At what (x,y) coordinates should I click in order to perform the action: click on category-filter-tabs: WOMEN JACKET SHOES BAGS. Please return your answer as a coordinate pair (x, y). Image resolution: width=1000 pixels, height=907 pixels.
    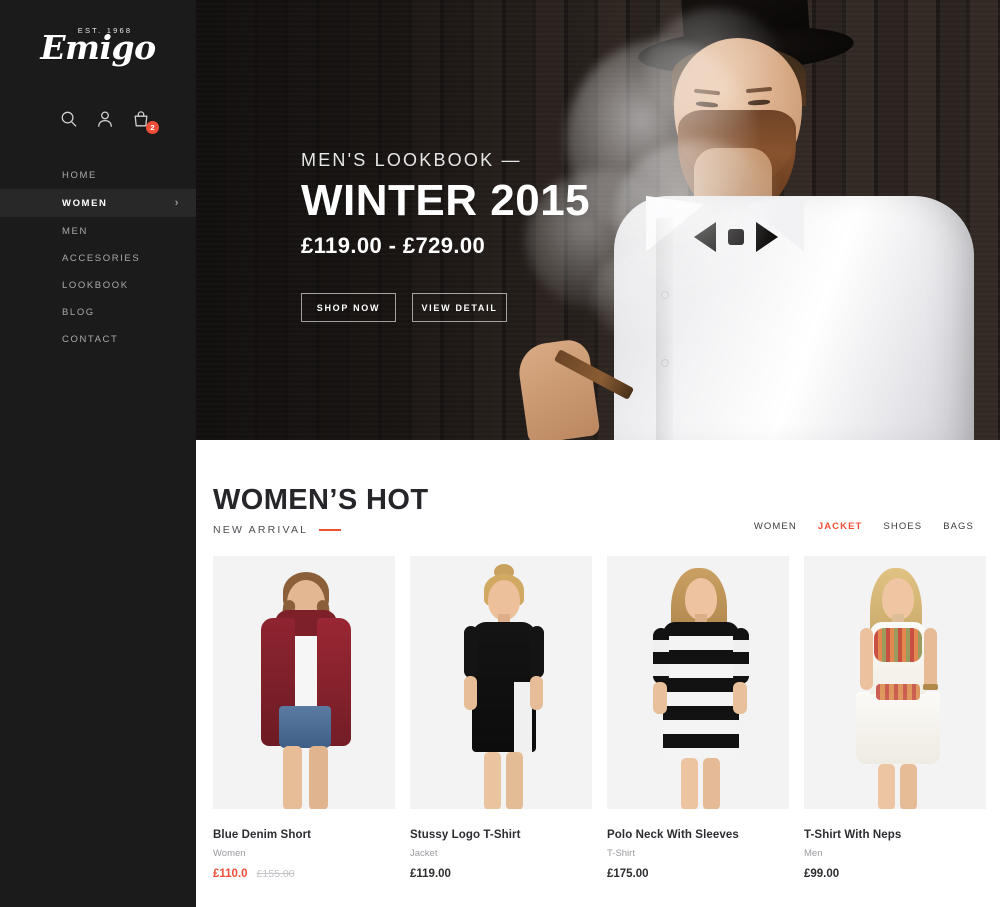
    Looking at the image, I should click on (864, 528).